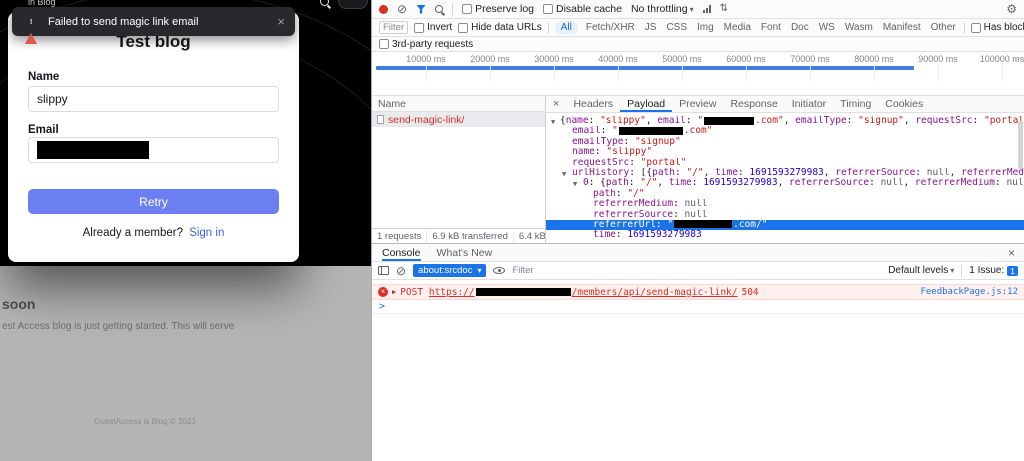 Image resolution: width=1024 pixels, height=461 pixels. I want to click on filter-chip-fetch-xhr: Fetch/XHR, so click(610, 27).